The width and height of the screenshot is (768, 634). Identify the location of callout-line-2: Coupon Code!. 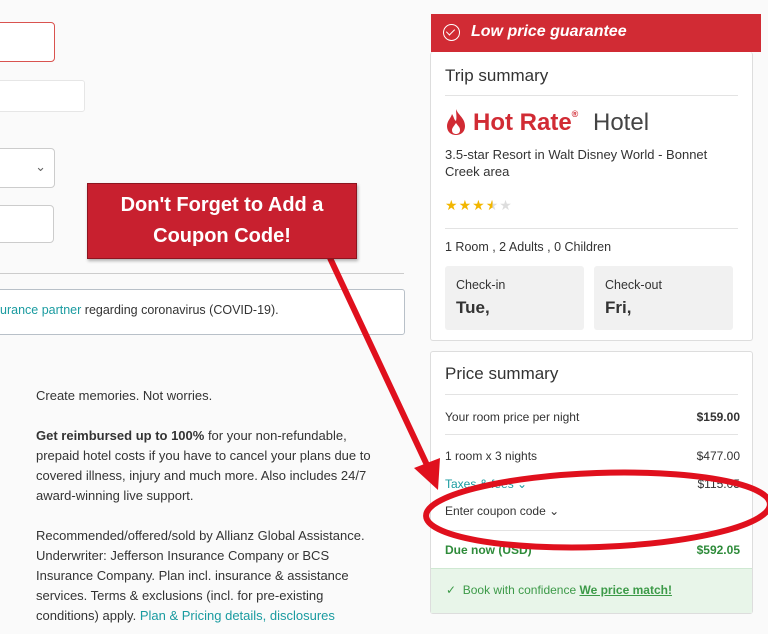
(222, 236).